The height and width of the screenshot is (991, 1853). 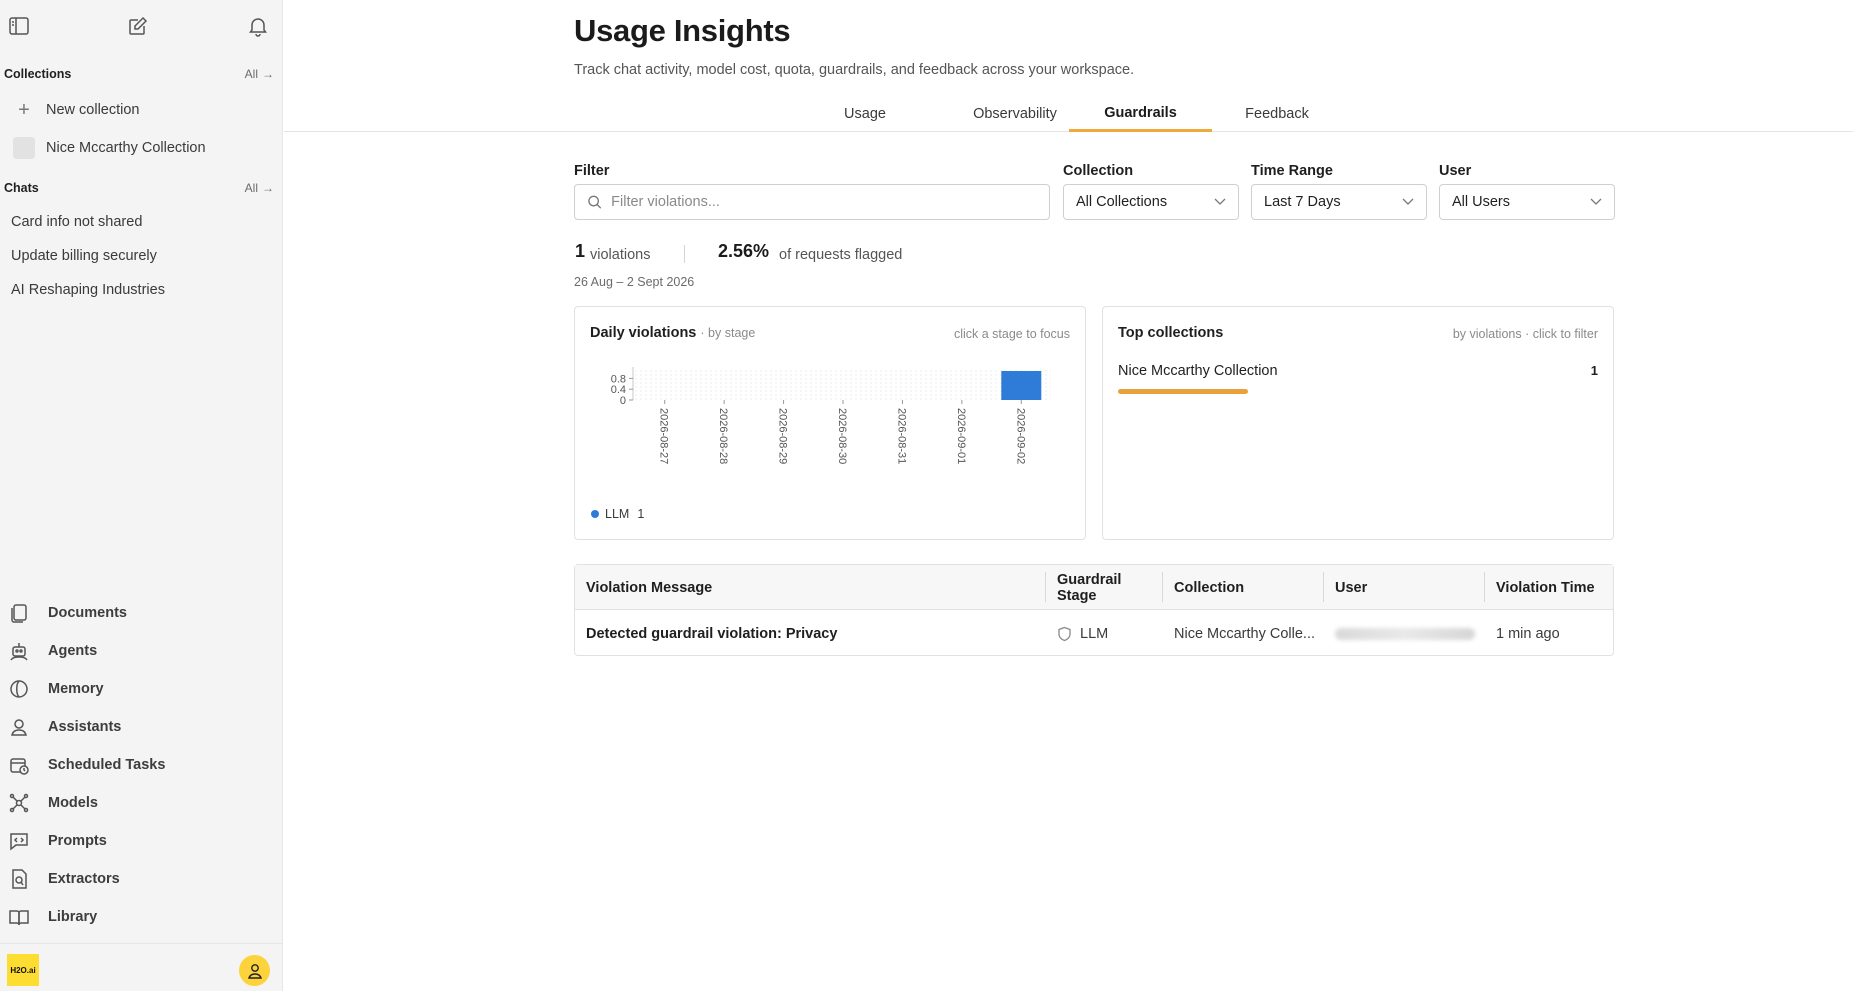 I want to click on page-title: Usage Insights, so click(x=682, y=30).